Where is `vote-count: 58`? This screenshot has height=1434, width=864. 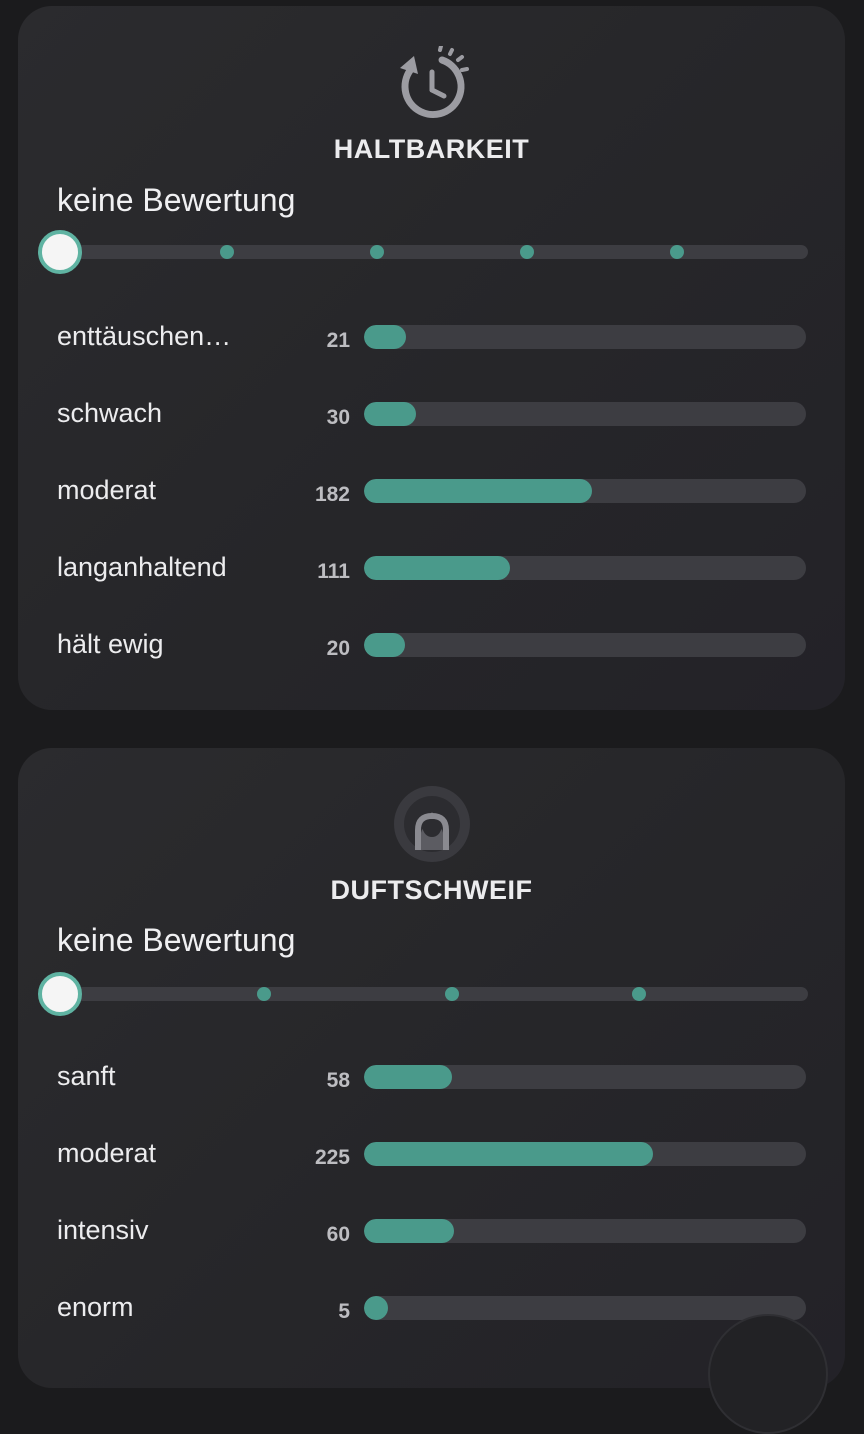
vote-count: 58 is located at coordinates (338, 1080).